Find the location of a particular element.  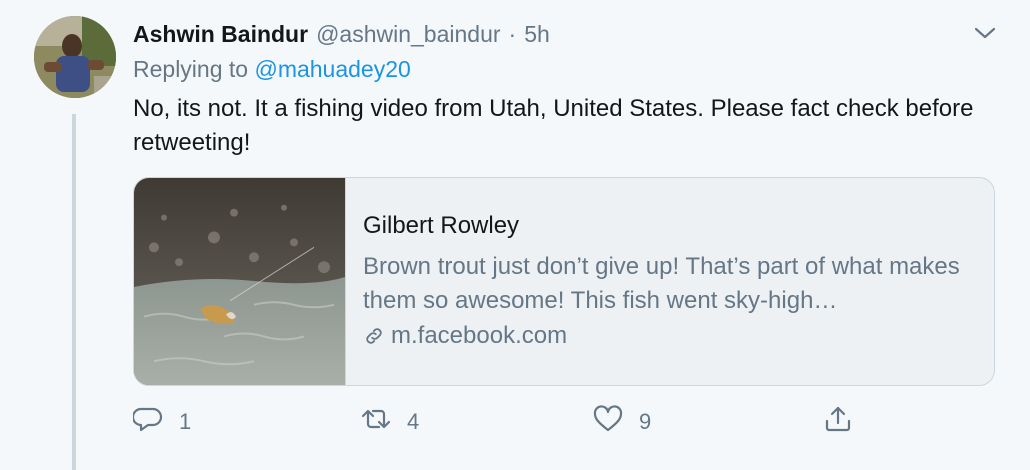

link-icon is located at coordinates (374, 336).